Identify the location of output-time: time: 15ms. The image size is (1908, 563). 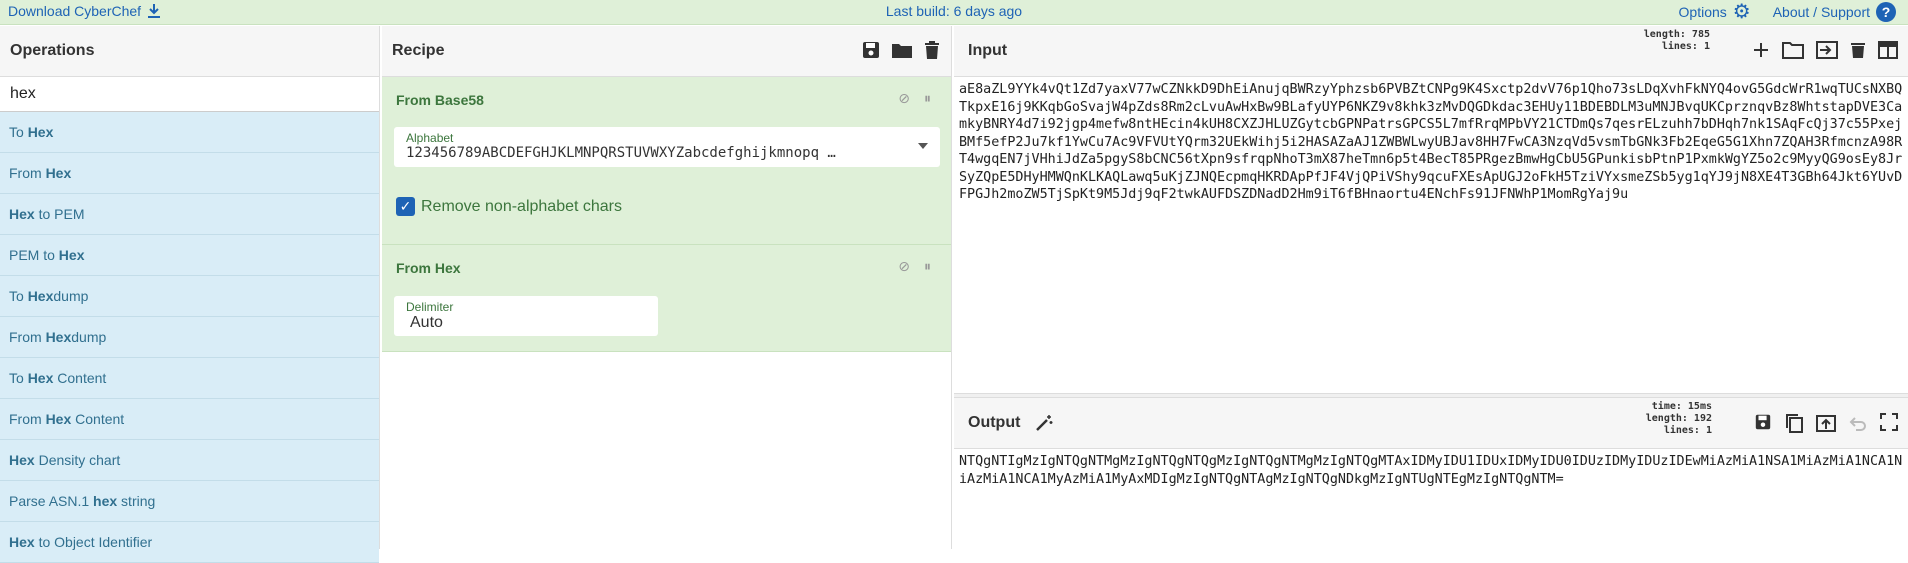
(1679, 407).